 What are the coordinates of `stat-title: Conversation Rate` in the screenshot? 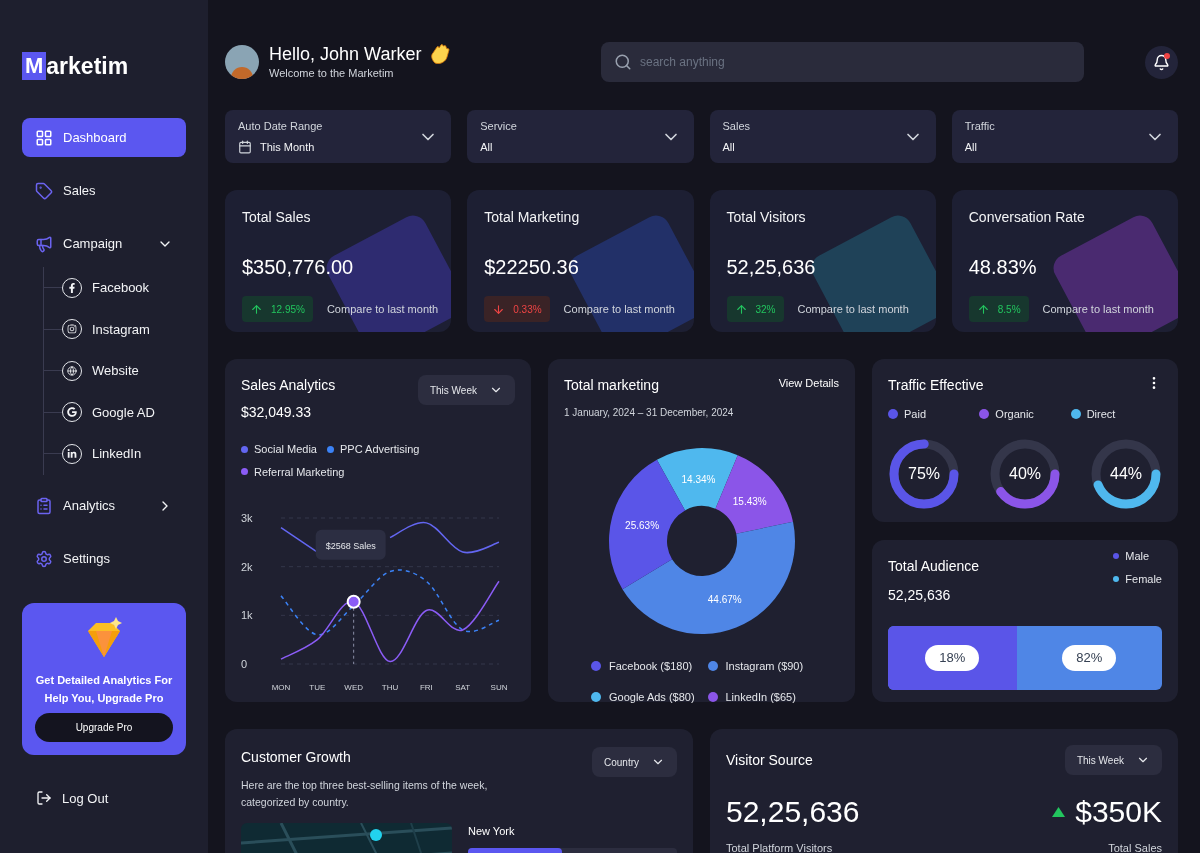 It's located at (1027, 217).